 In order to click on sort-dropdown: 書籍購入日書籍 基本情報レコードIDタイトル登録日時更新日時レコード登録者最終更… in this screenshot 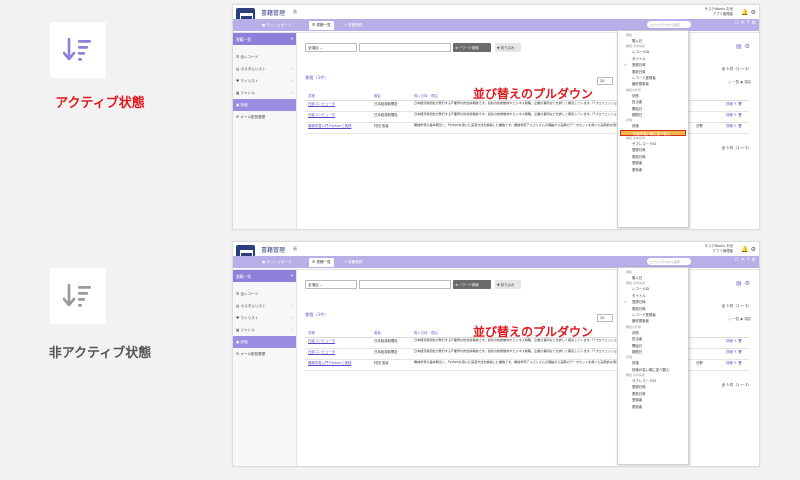, I will do `click(653, 366)`.